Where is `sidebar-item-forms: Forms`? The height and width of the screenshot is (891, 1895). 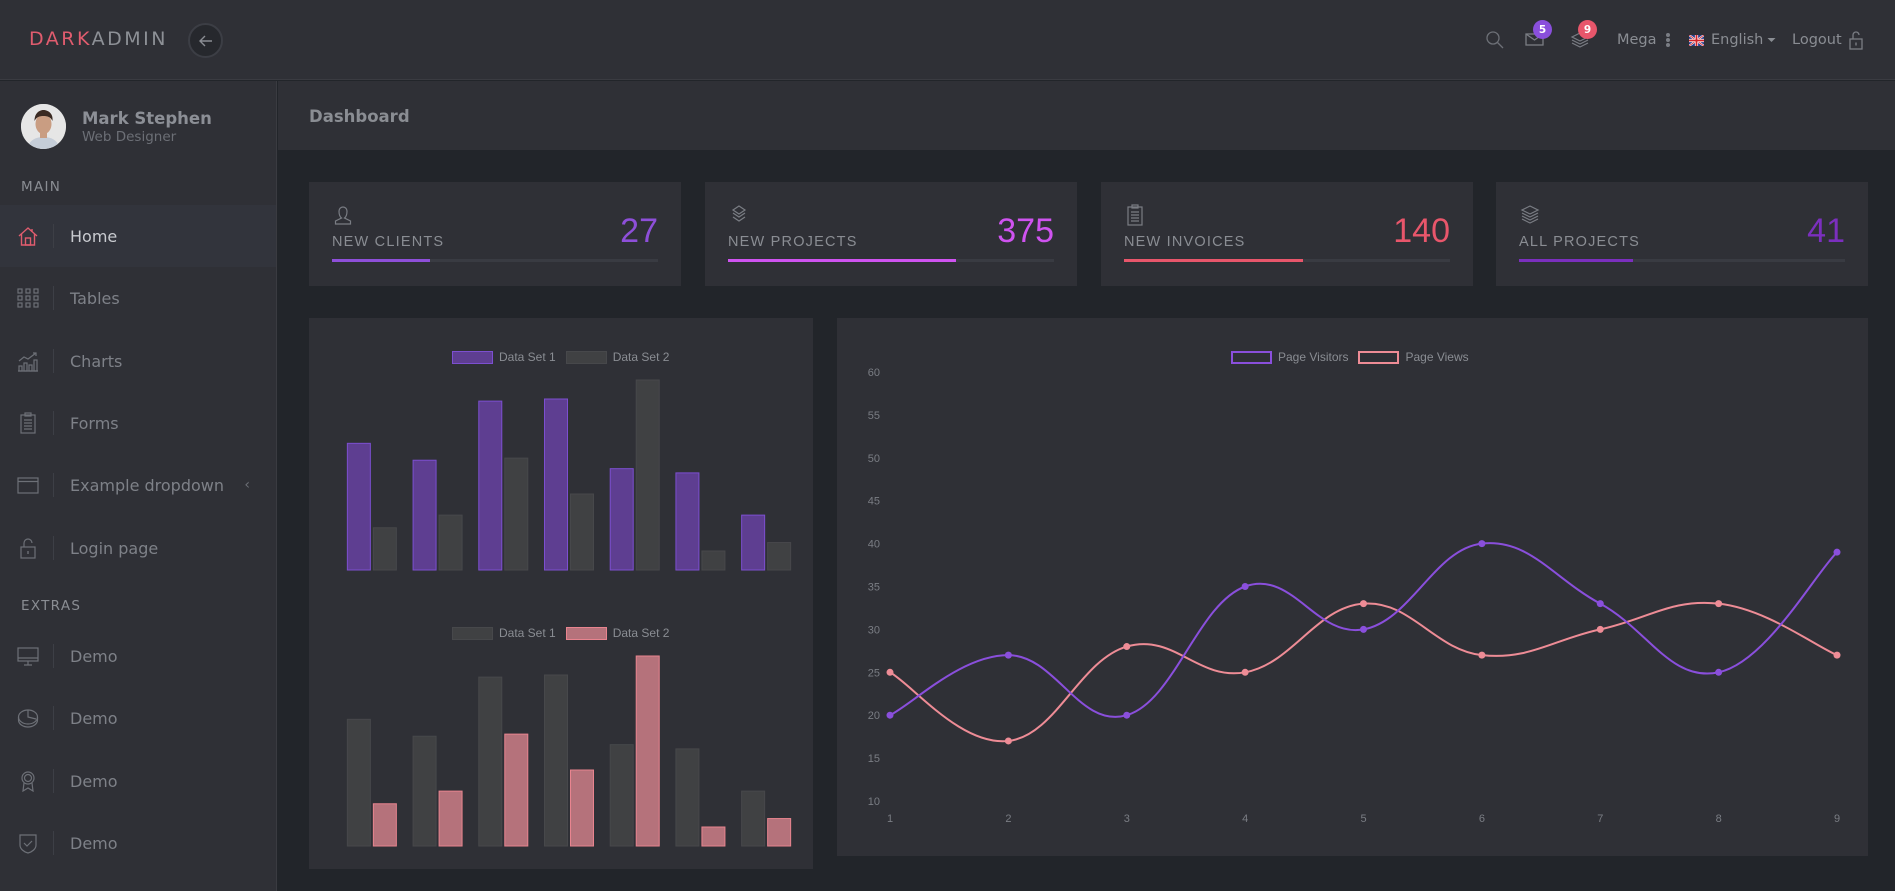 sidebar-item-forms: Forms is located at coordinates (138, 423).